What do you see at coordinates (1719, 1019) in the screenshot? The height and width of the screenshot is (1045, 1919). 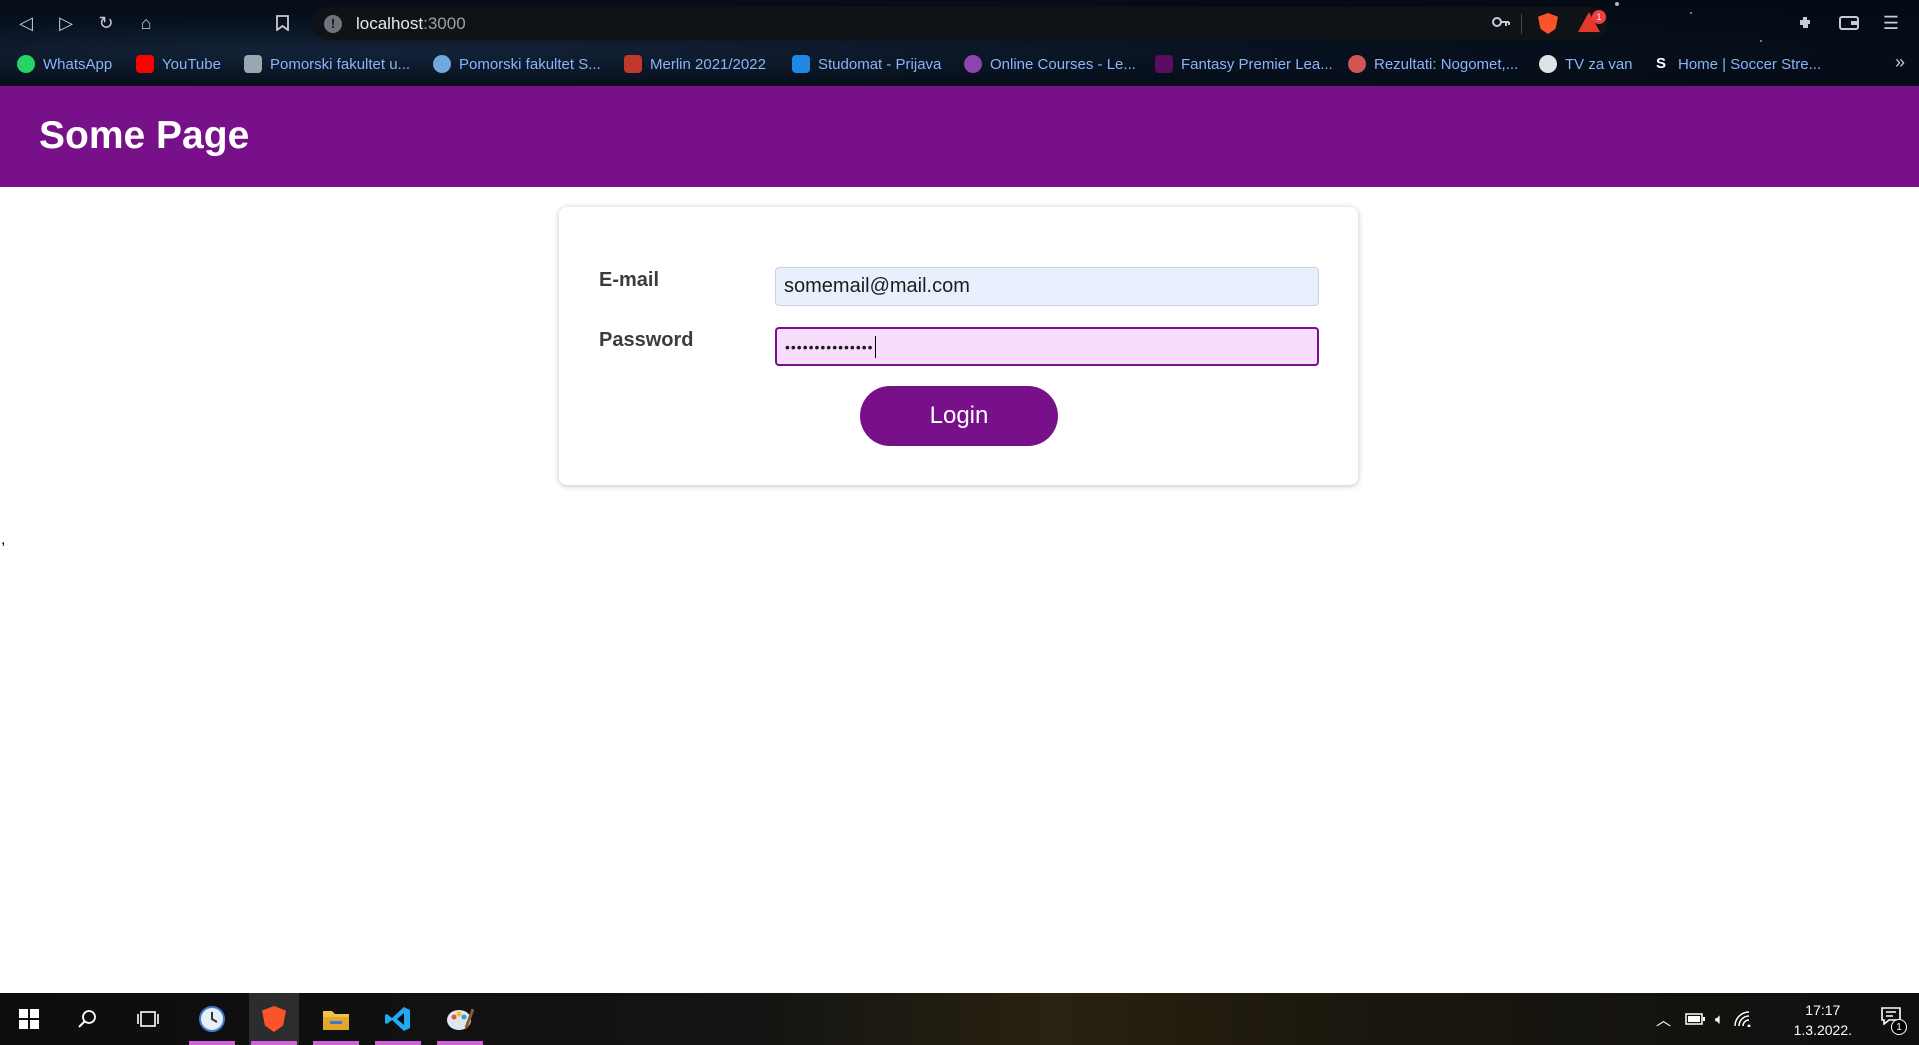 I see `volume-icon: 🔈︎` at bounding box center [1719, 1019].